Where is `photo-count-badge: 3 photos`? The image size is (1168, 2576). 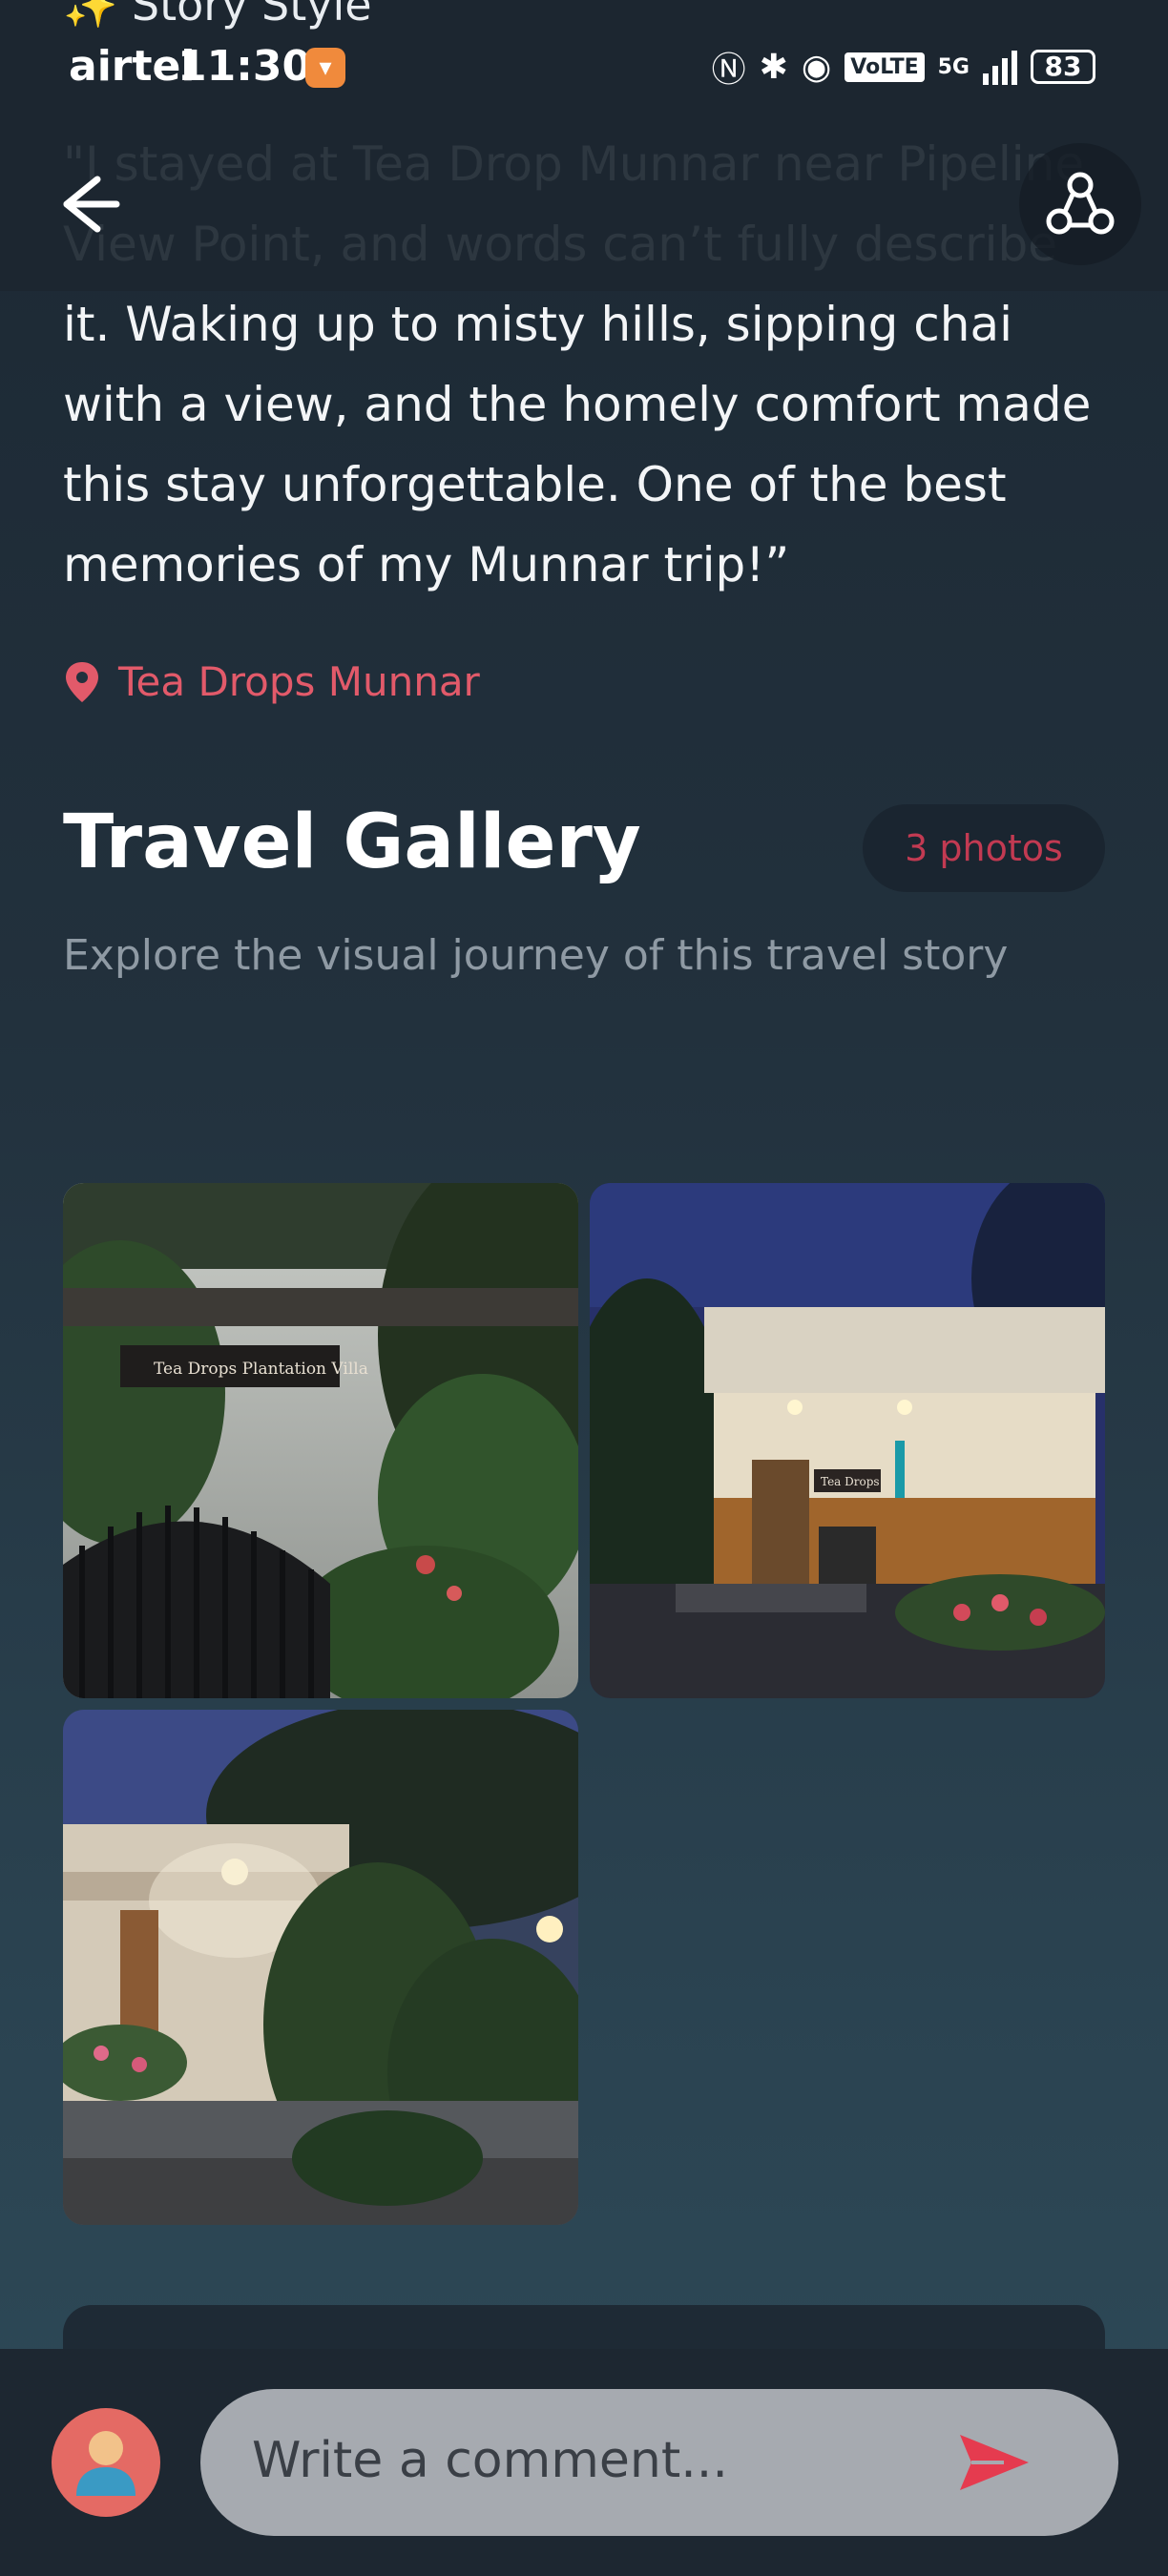
photo-count-badge: 3 photos is located at coordinates (984, 848).